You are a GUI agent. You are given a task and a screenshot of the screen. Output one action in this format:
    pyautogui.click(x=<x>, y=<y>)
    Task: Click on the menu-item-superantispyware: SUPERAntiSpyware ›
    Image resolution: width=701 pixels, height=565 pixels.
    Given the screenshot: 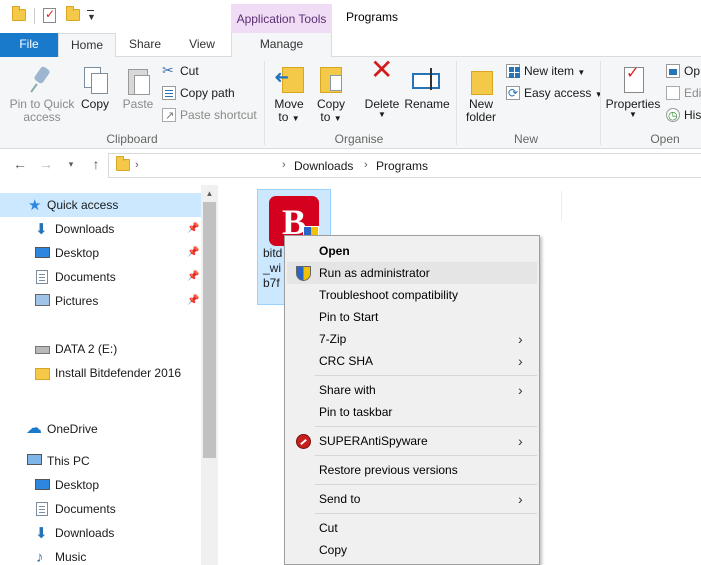 What is the action you would take?
    pyautogui.click(x=412, y=441)
    